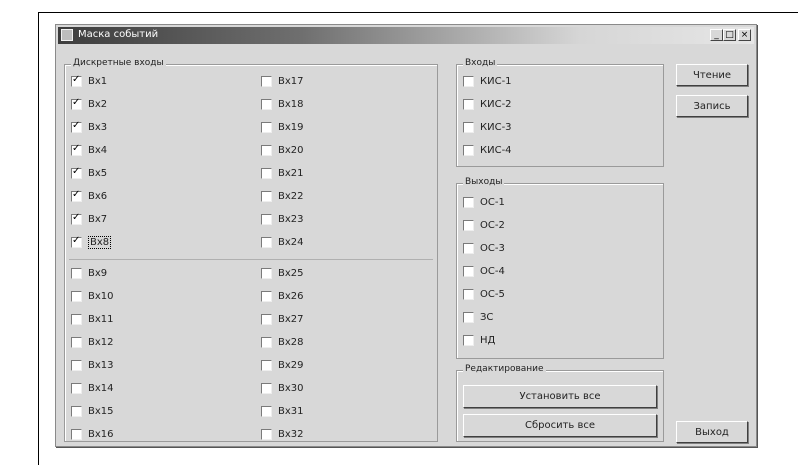  I want to click on close-icon: ×, so click(744, 35).